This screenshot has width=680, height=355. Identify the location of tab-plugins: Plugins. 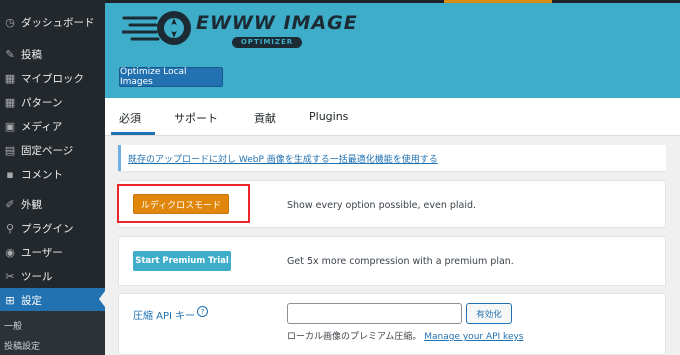
(328, 116).